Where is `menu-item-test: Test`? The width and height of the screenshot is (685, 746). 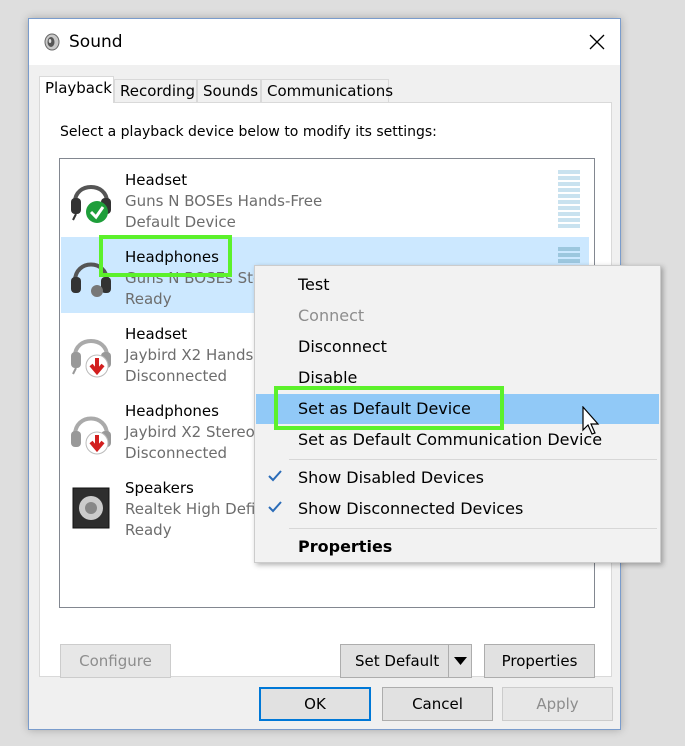 menu-item-test: Test is located at coordinates (457, 285).